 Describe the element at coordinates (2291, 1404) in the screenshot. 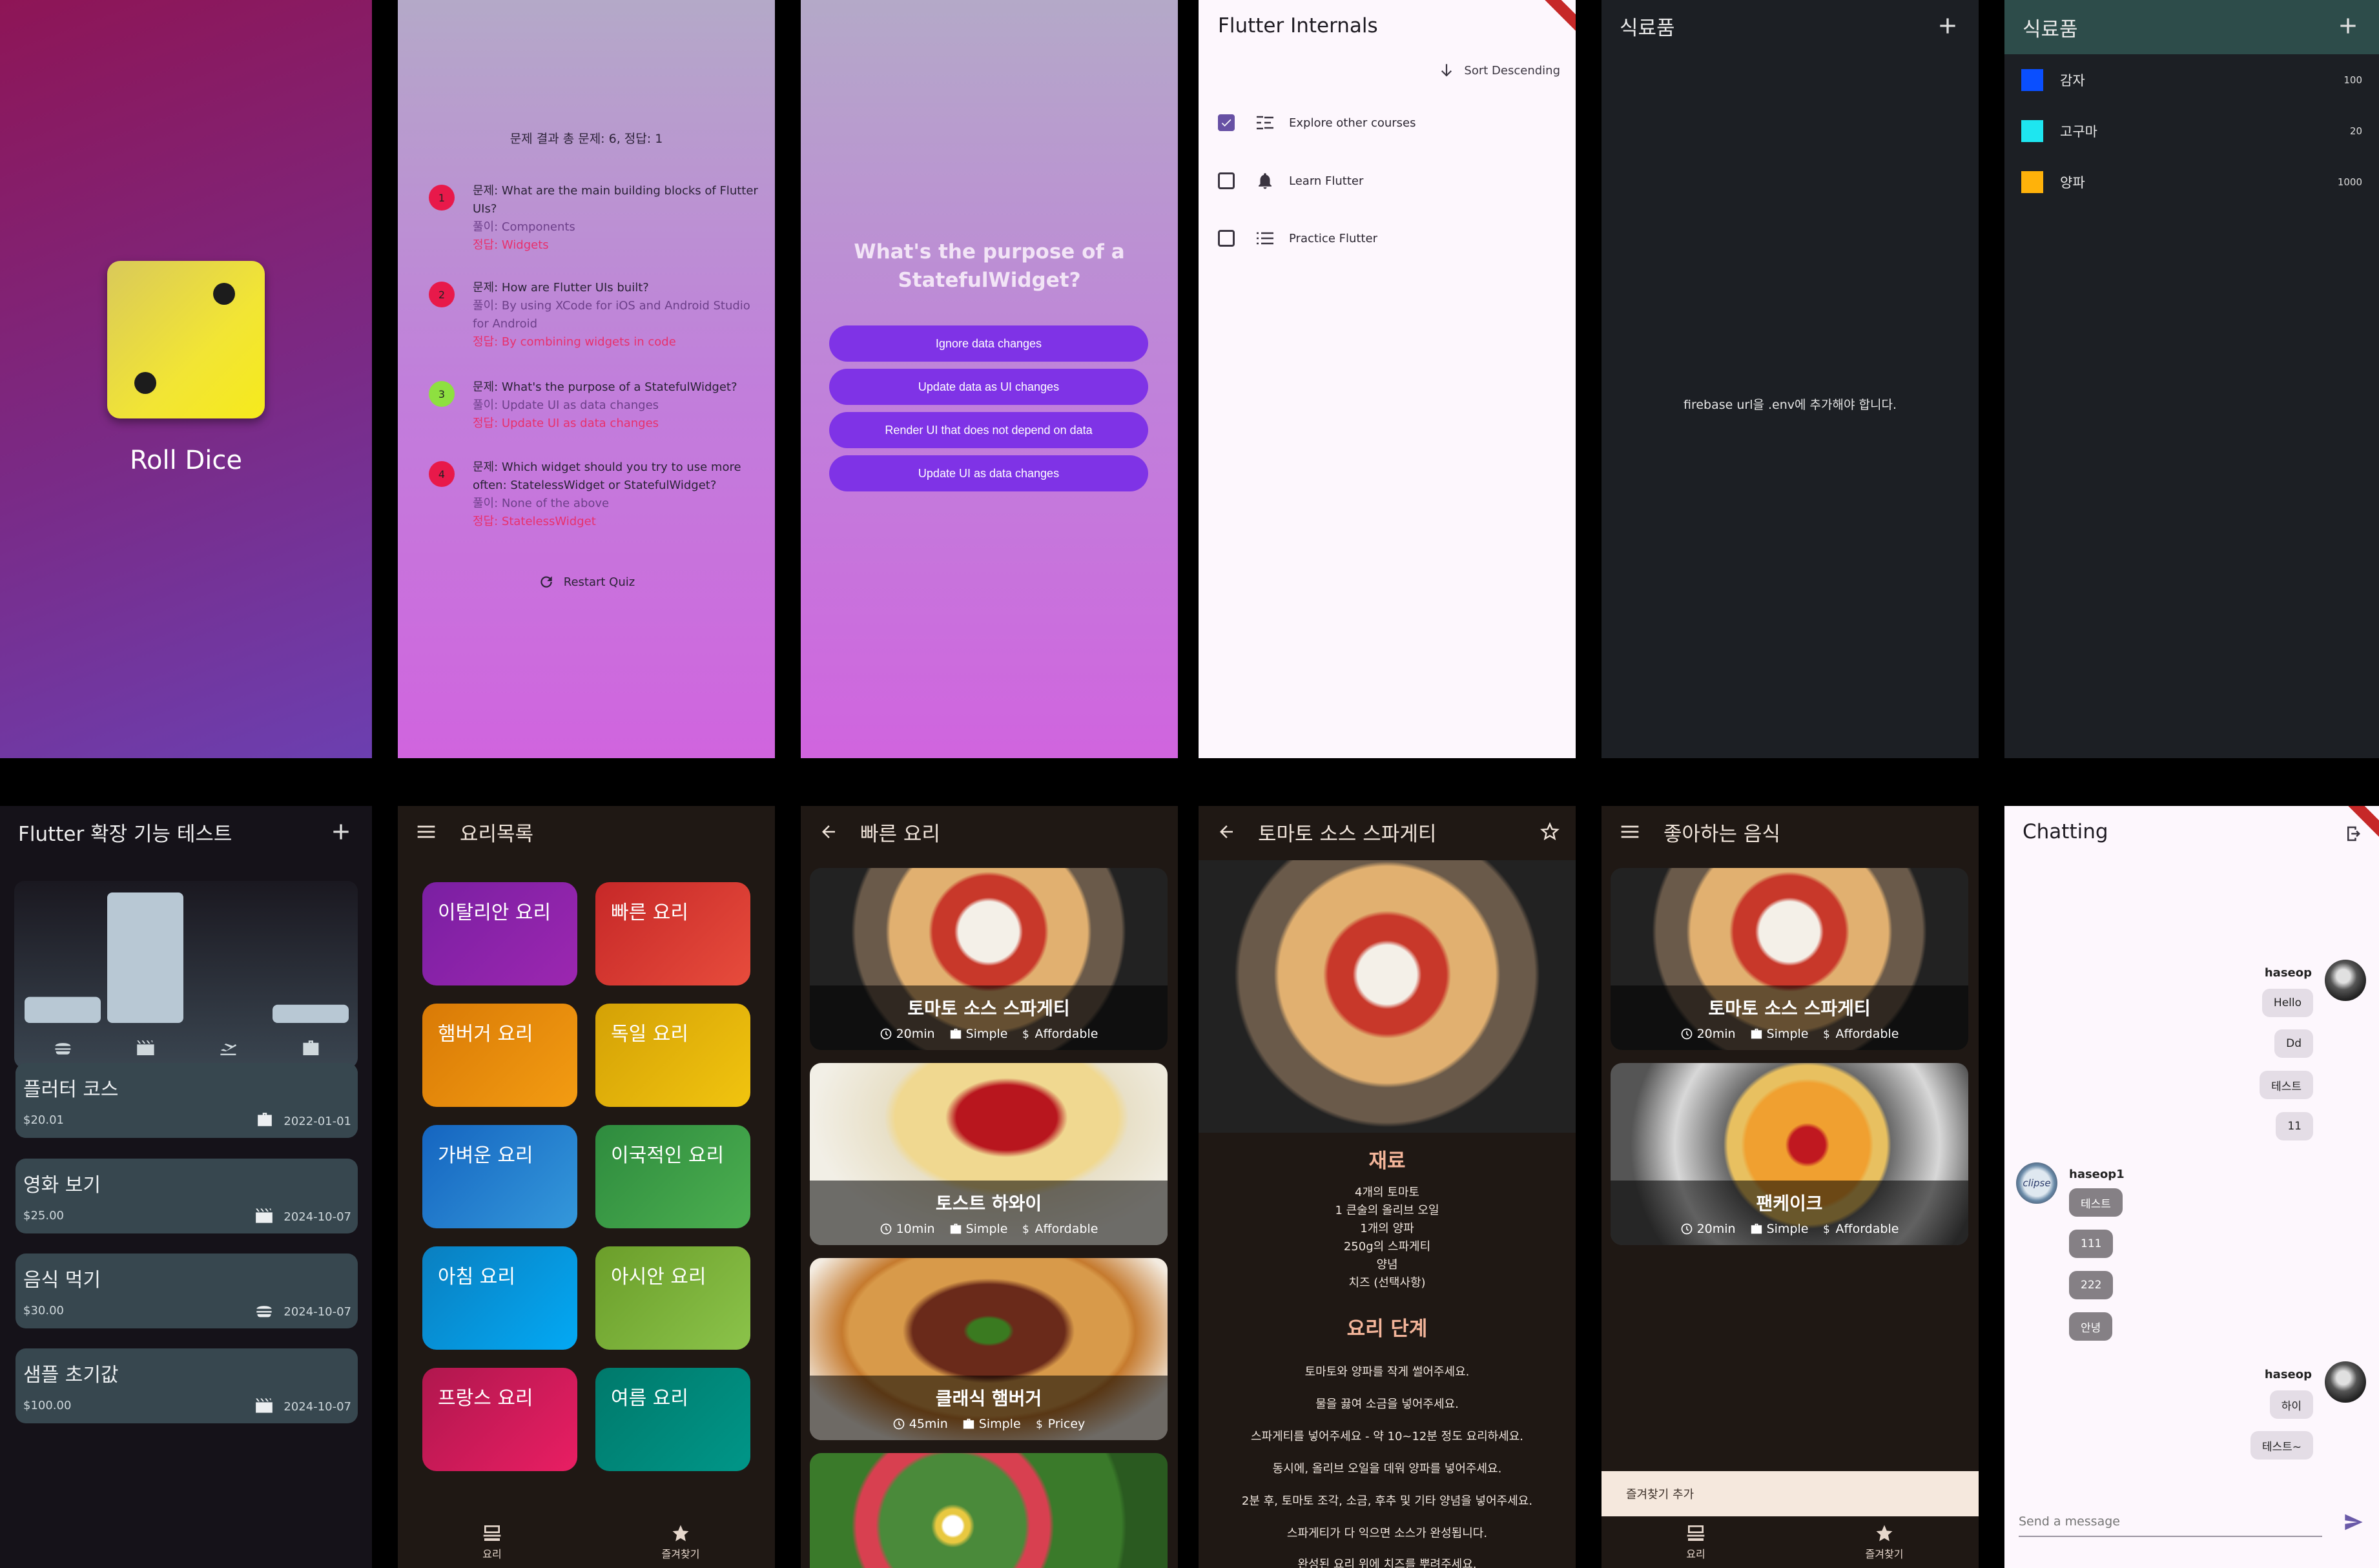

I see `message-bubble: 하이` at that location.